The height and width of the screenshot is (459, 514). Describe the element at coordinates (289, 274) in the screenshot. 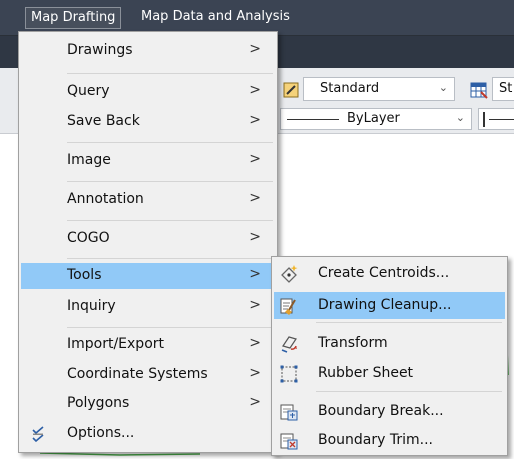

I see `create-centroids-icon` at that location.